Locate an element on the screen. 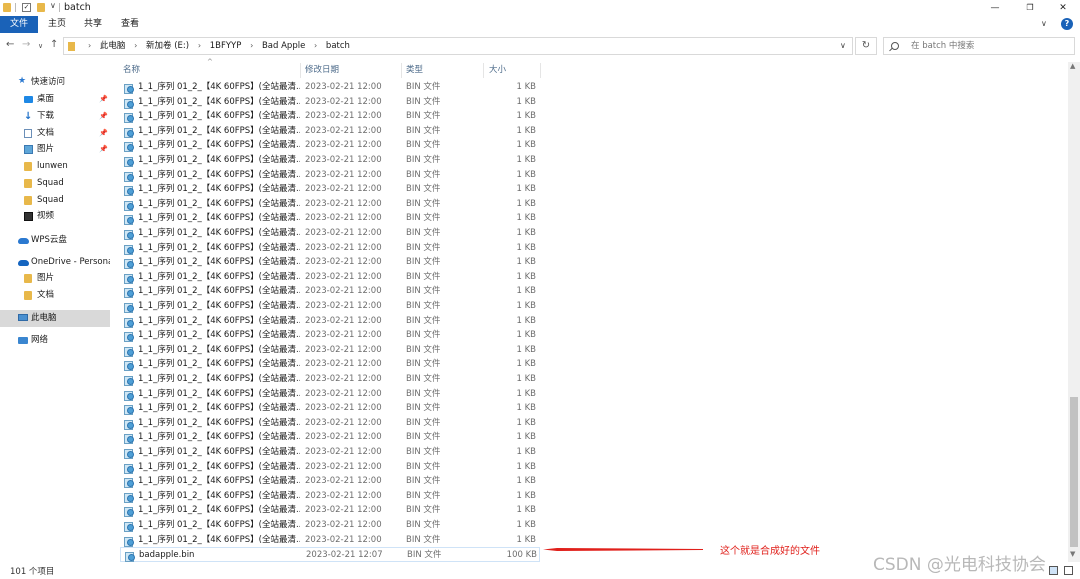 Image resolution: width=1080 pixels, height=579 pixels. sidebar-item: 此电脑 is located at coordinates (55, 318).